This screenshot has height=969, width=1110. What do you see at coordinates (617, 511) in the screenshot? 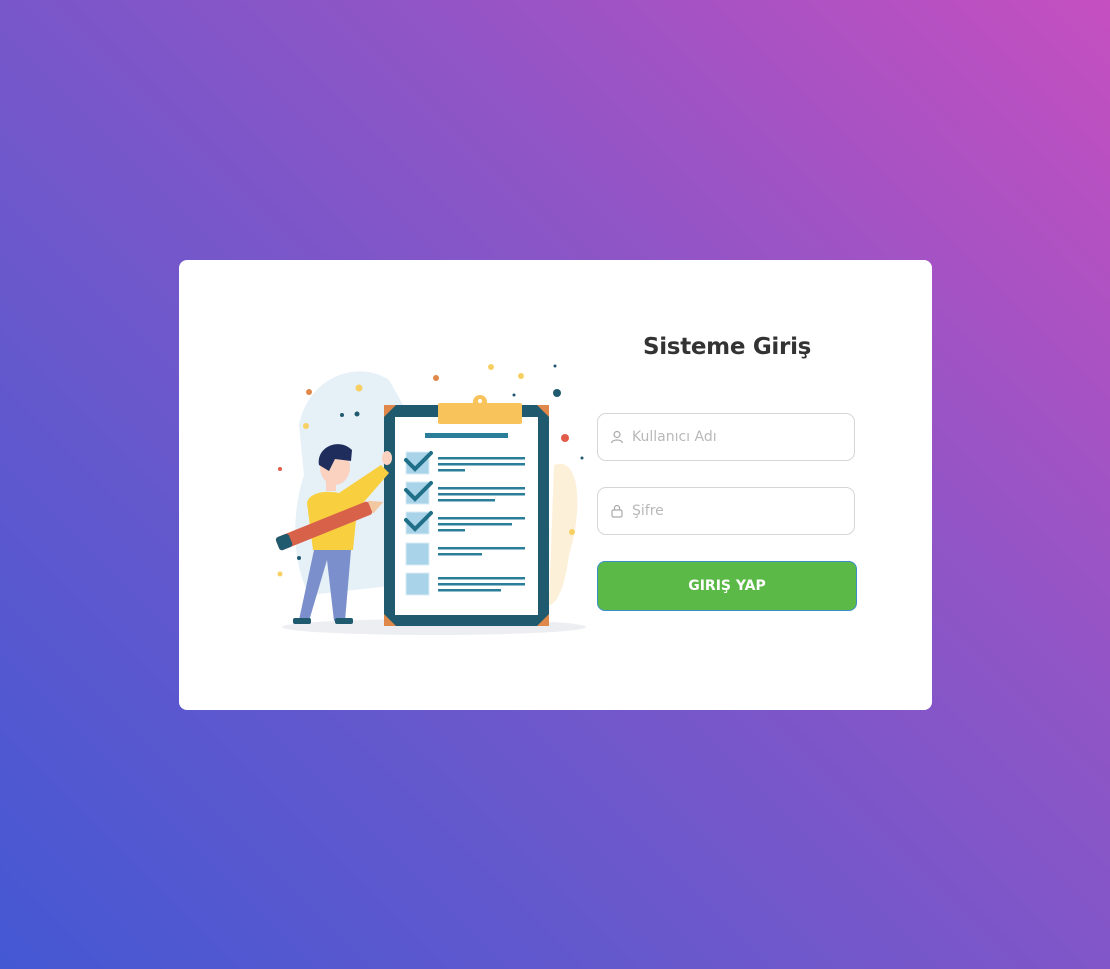
I see `lock-icon` at bounding box center [617, 511].